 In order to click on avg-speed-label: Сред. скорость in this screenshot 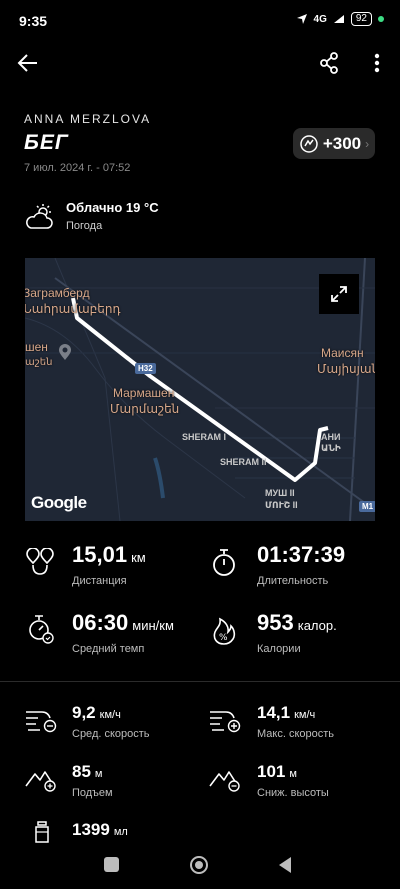, I will do `click(111, 734)`.